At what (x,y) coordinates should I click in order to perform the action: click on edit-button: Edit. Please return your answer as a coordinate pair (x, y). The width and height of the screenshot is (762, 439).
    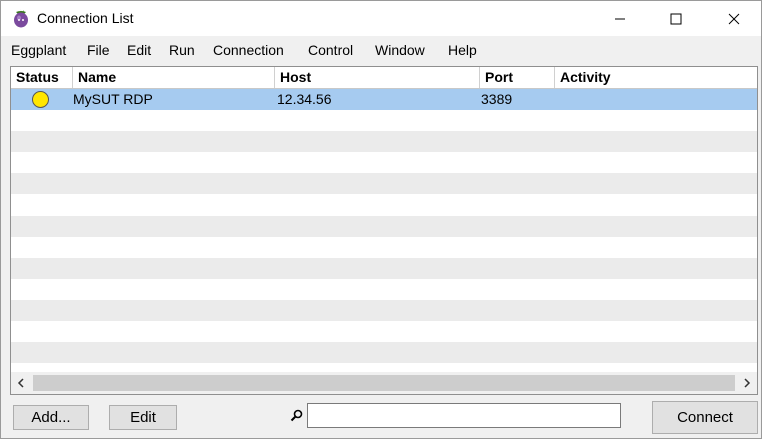
    Looking at the image, I should click on (143, 417).